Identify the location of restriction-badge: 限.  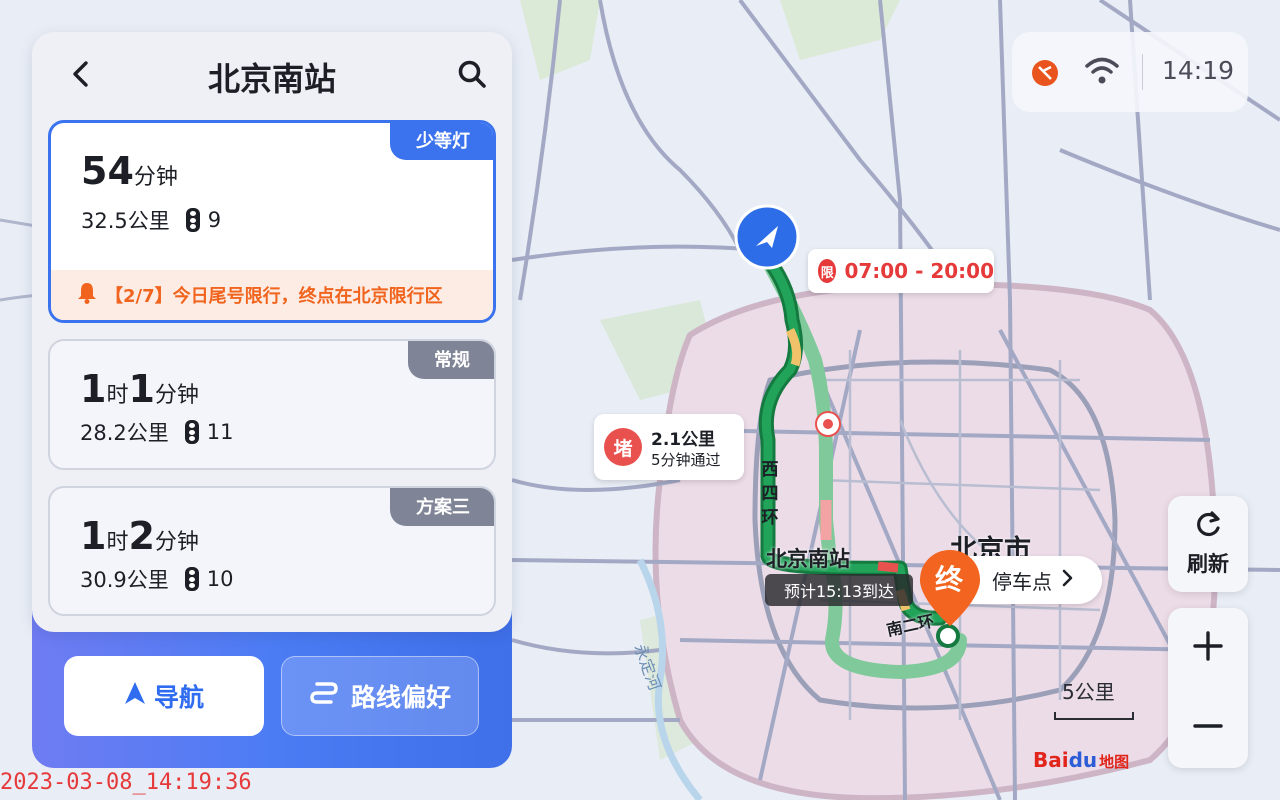
(827, 271).